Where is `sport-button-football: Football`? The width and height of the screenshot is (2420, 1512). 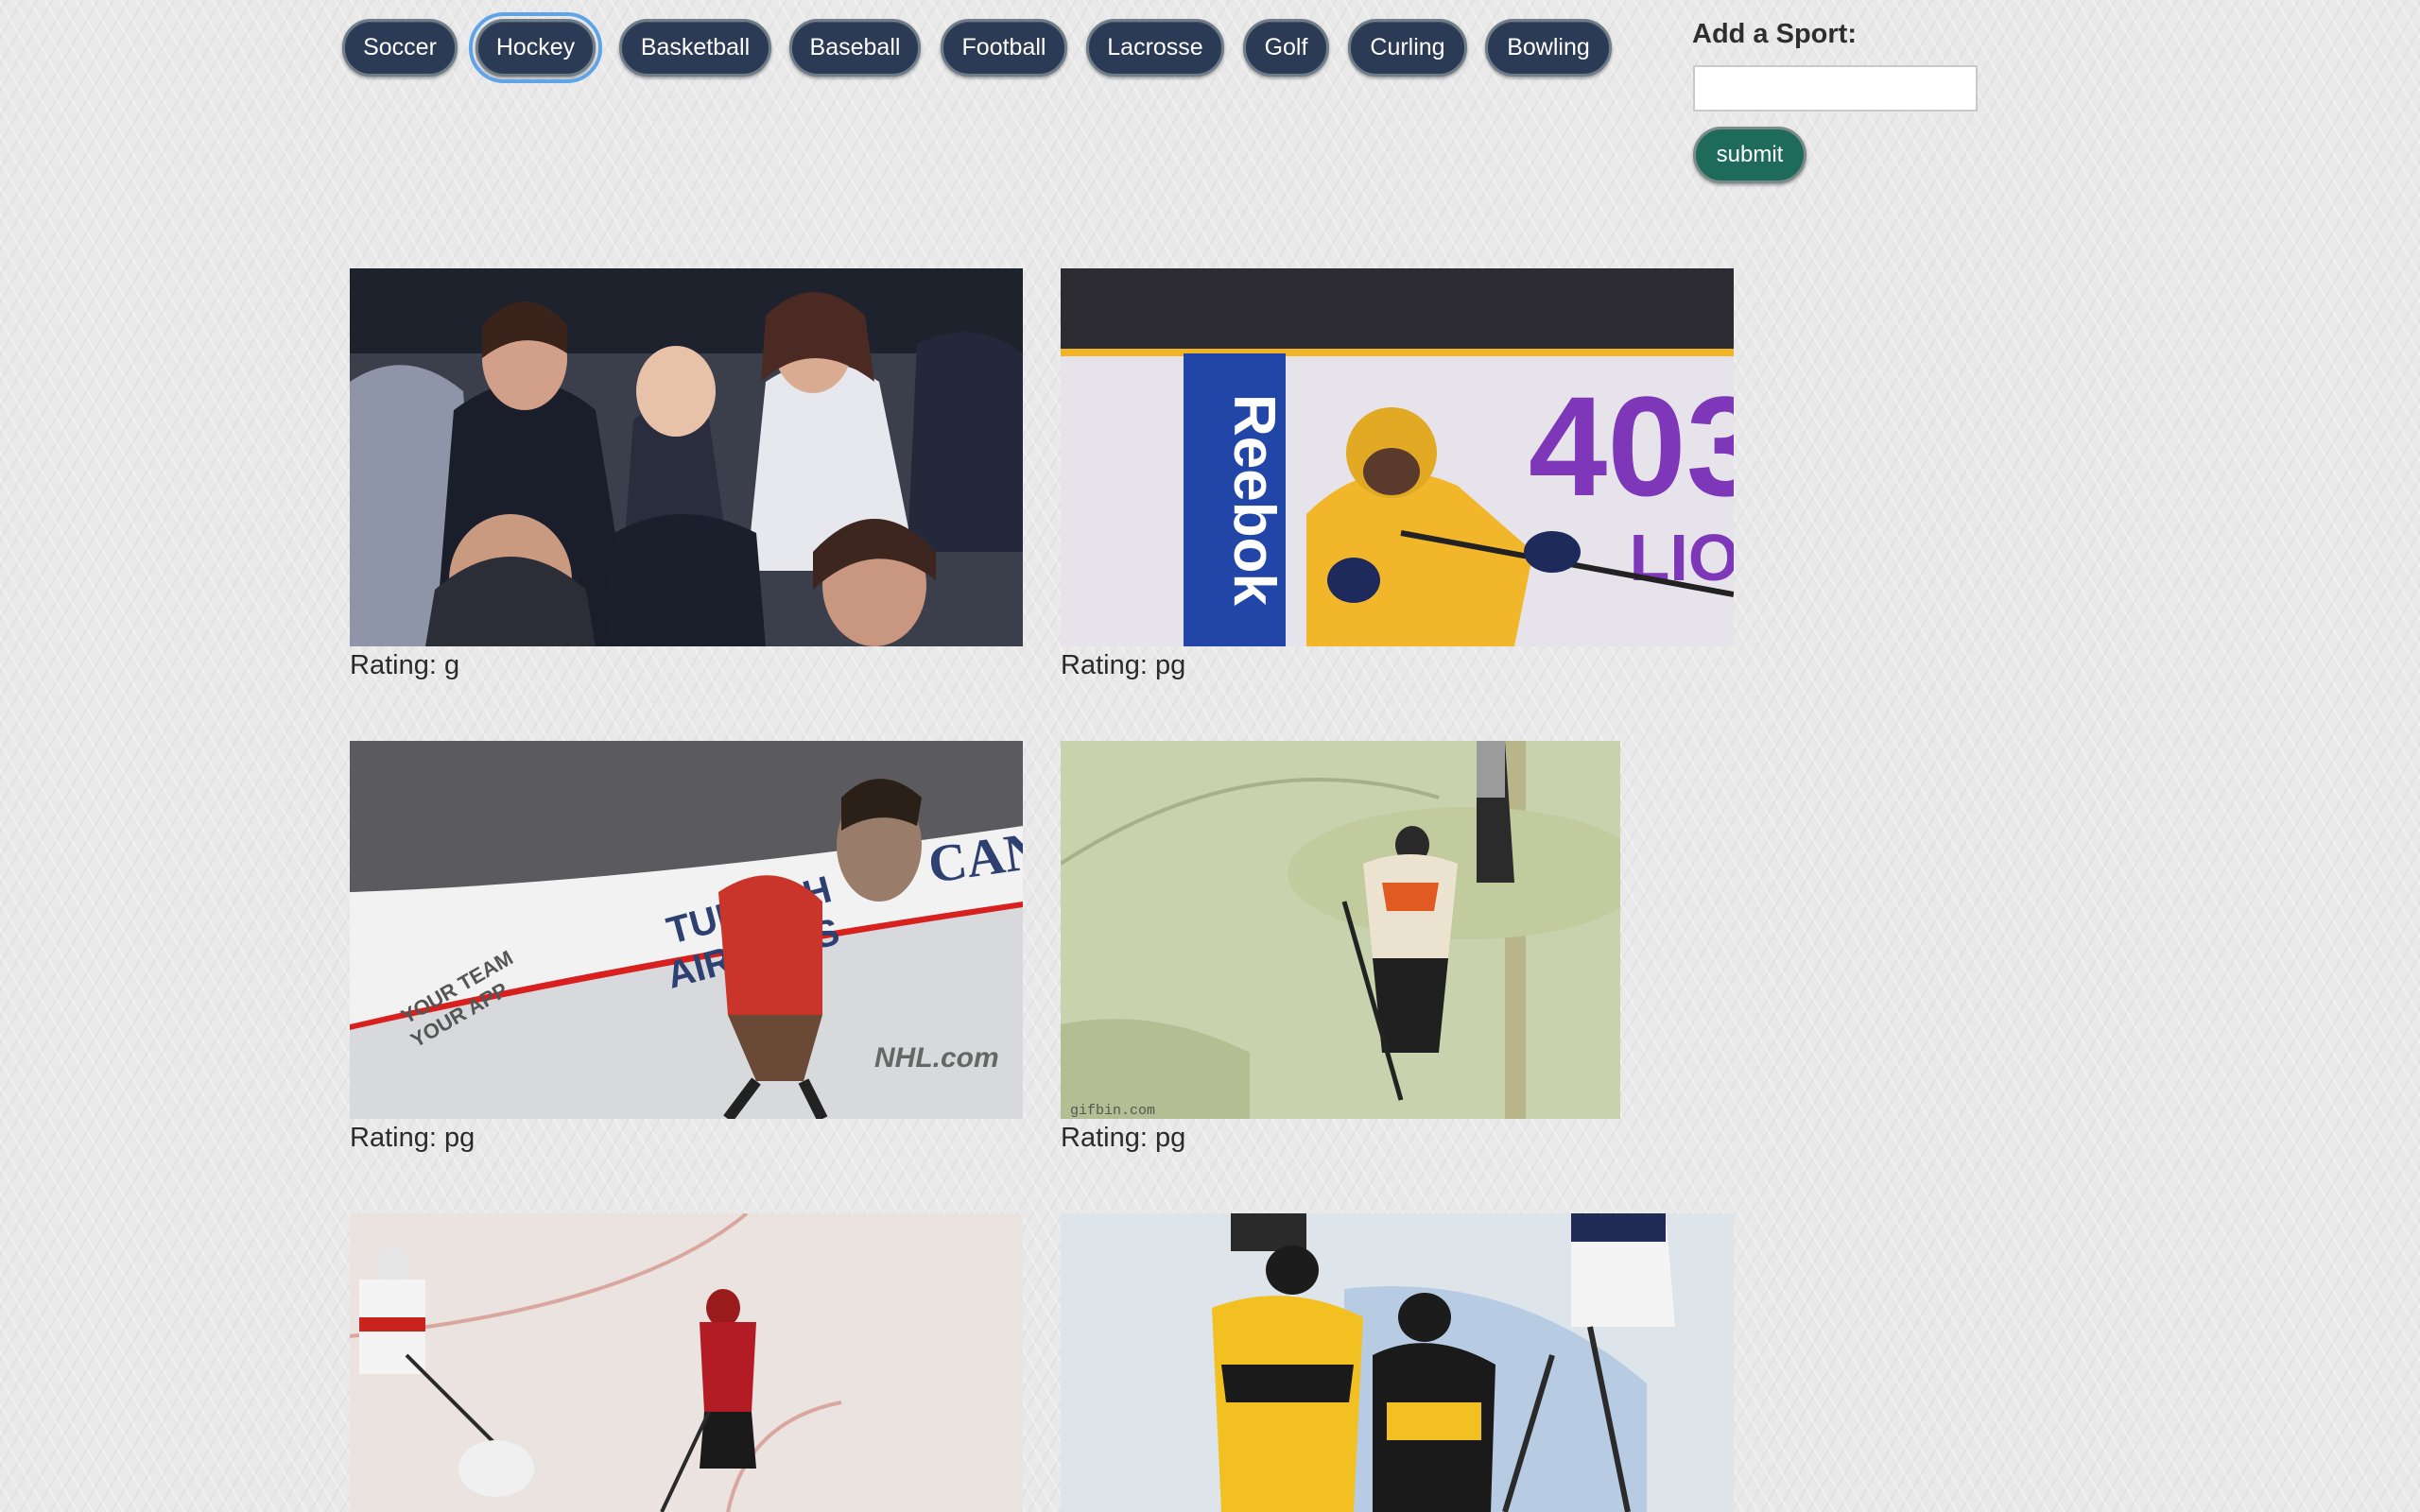
sport-button-football: Football is located at coordinates (1004, 48).